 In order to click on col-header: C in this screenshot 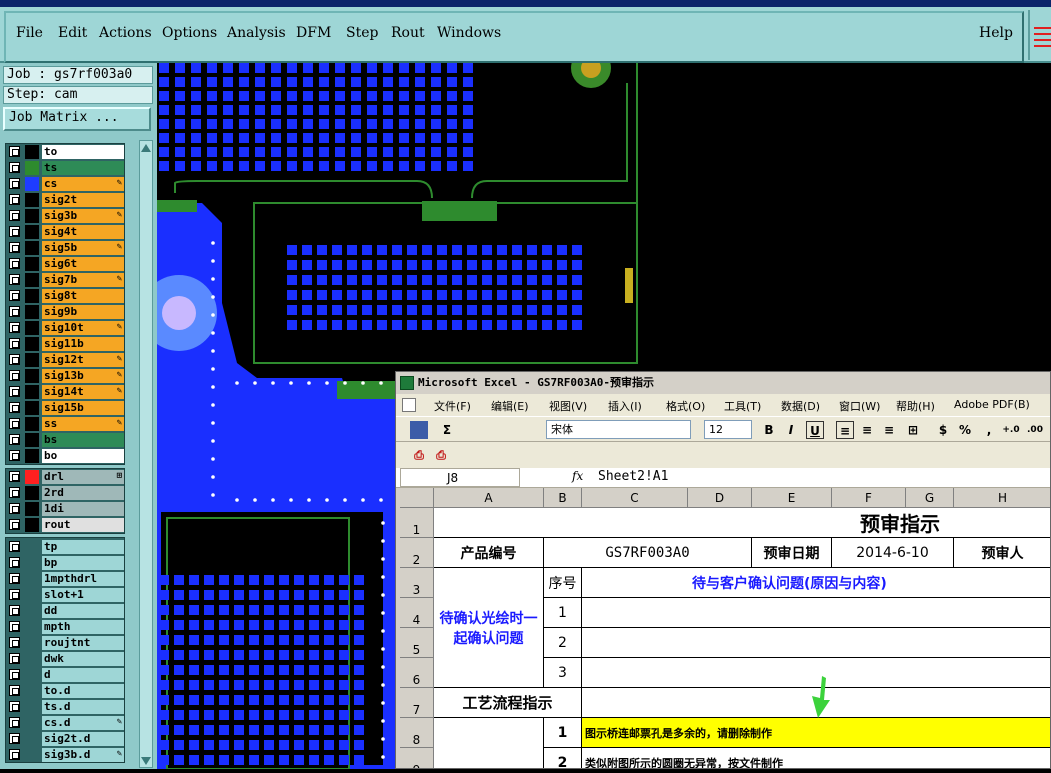, I will do `click(635, 498)`.